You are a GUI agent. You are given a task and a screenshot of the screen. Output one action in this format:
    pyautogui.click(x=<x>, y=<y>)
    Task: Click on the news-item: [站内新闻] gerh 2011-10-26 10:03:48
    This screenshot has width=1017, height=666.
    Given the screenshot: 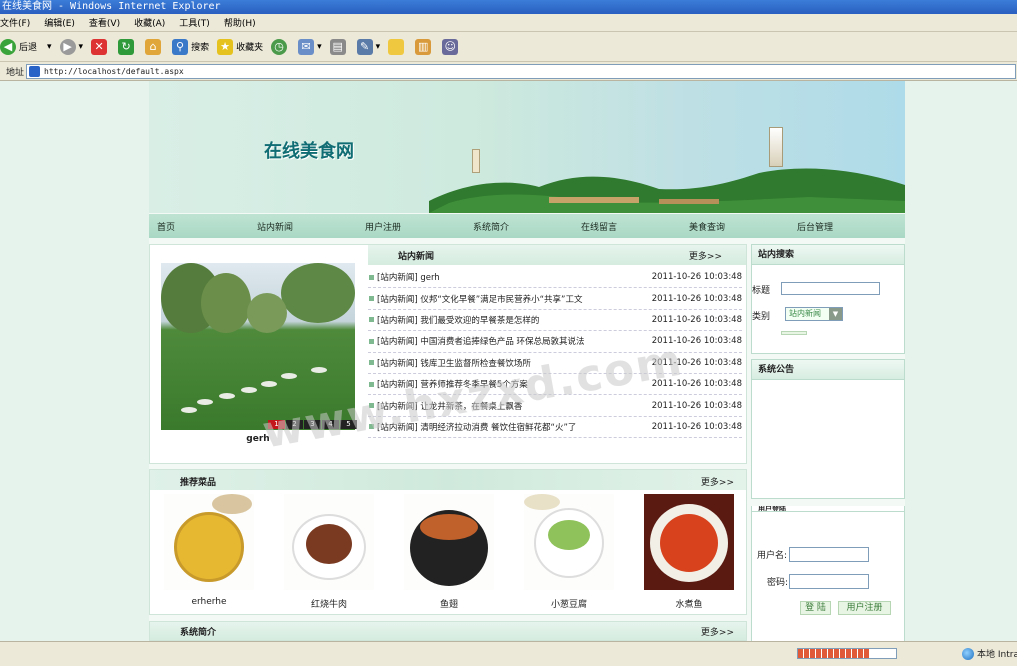 What is the action you would take?
    pyautogui.click(x=555, y=278)
    